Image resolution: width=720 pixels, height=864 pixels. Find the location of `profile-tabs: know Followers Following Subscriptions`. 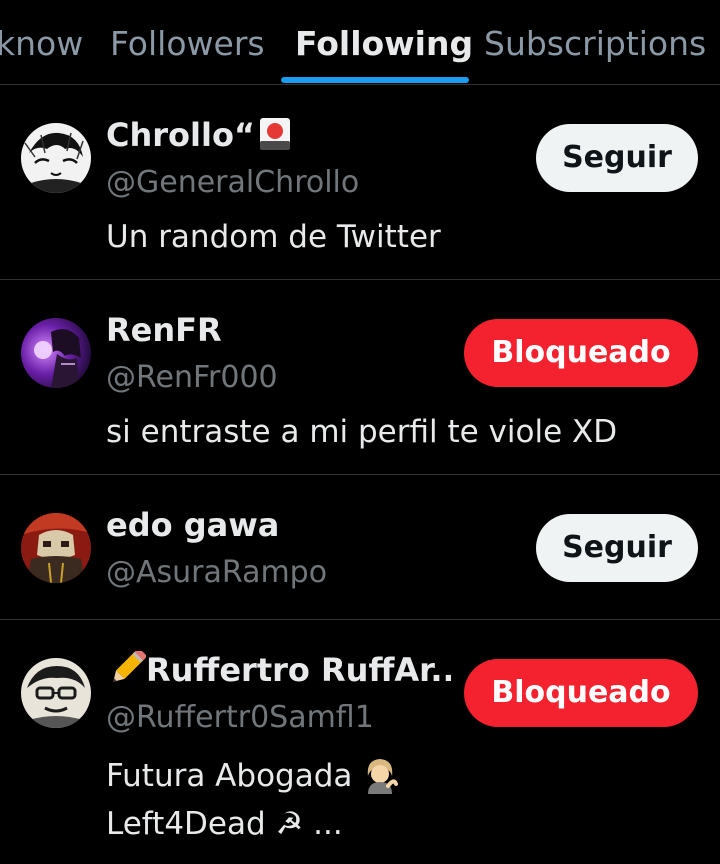

profile-tabs: know Followers Following Subscriptions is located at coordinates (360, 42).